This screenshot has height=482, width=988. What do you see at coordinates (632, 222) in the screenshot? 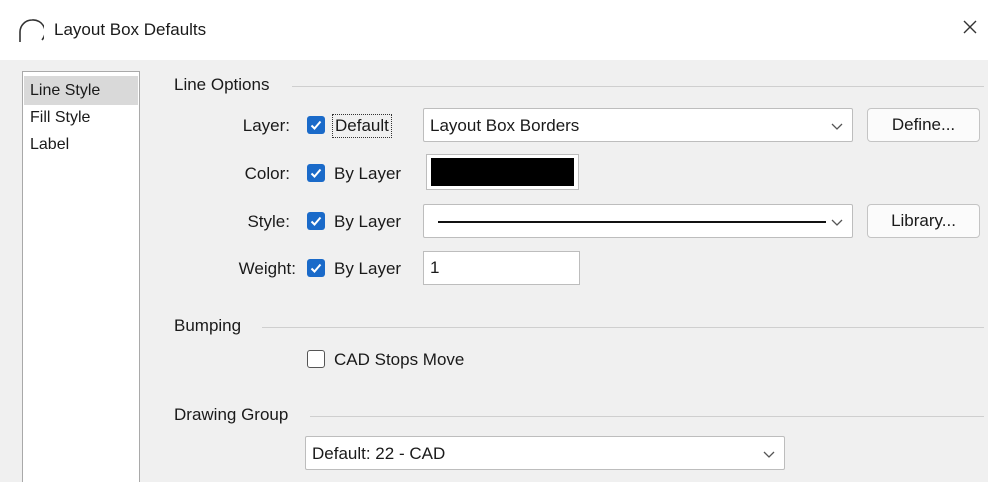
I see `solid-line-sample` at bounding box center [632, 222].